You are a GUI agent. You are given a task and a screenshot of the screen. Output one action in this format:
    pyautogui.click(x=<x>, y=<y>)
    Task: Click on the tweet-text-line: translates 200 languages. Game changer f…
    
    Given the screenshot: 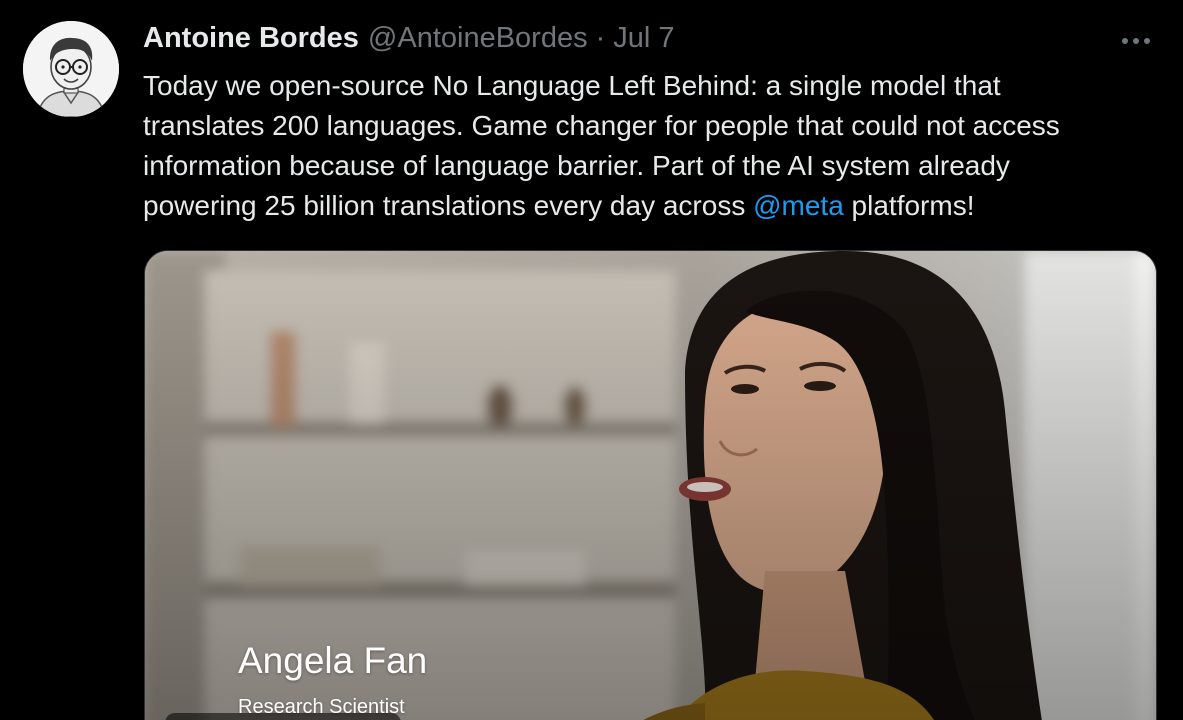 What is the action you would take?
    pyautogui.click(x=601, y=125)
    